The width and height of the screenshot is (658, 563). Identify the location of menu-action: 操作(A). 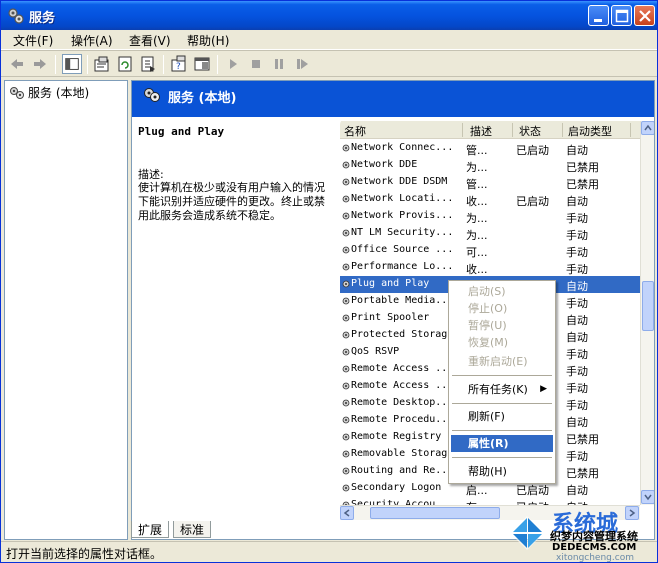
(92, 40).